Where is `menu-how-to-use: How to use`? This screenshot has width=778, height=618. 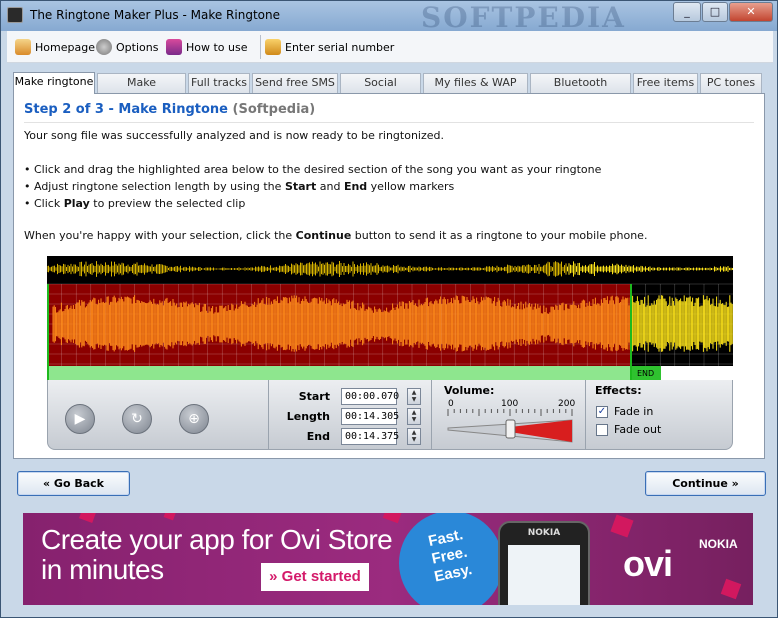
menu-how-to-use: How to use is located at coordinates (207, 47).